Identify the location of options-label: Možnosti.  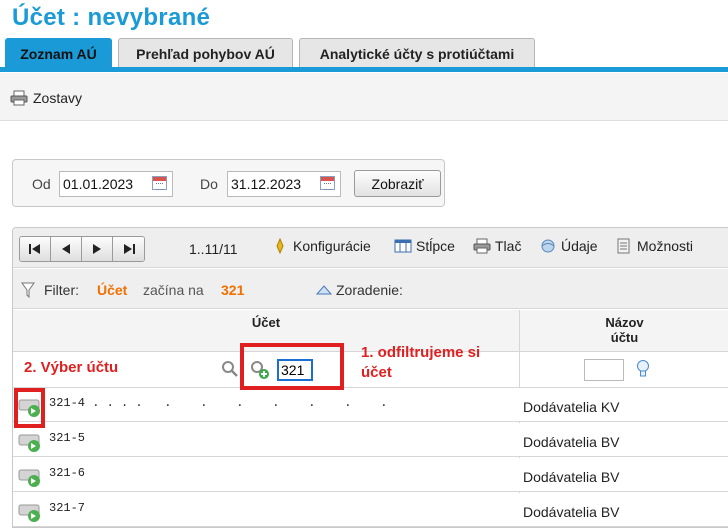
(665, 246).